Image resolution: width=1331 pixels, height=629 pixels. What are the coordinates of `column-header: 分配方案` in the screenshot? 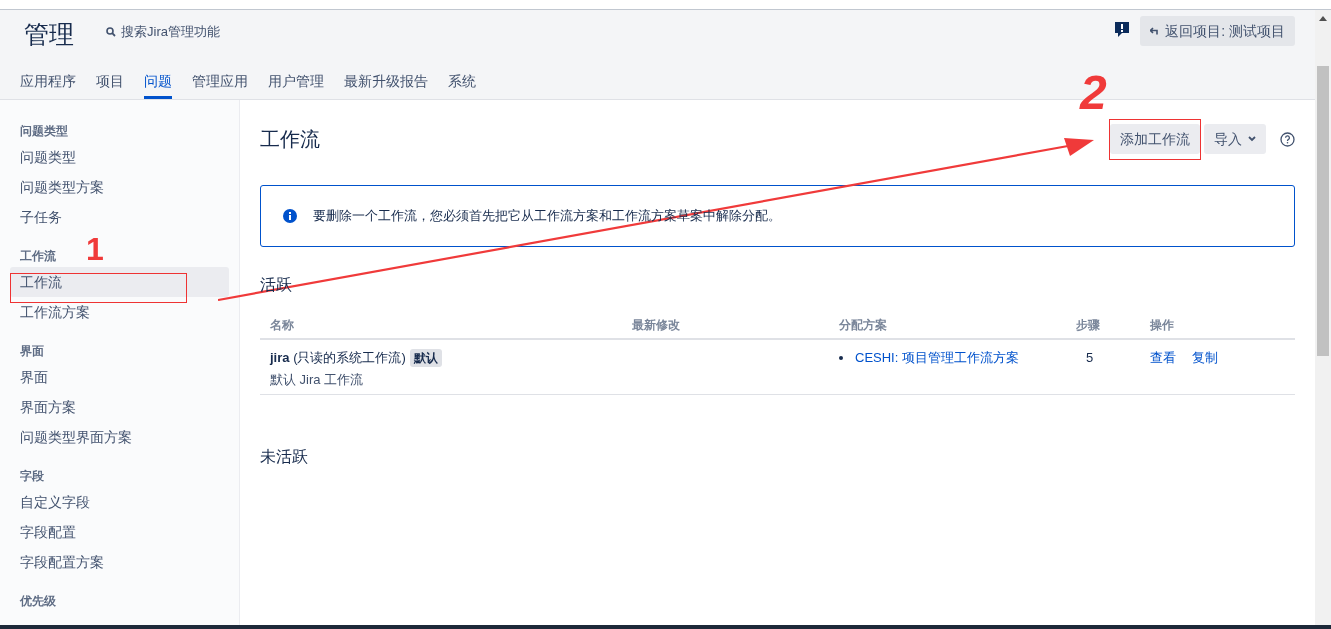 It's located at (863, 325).